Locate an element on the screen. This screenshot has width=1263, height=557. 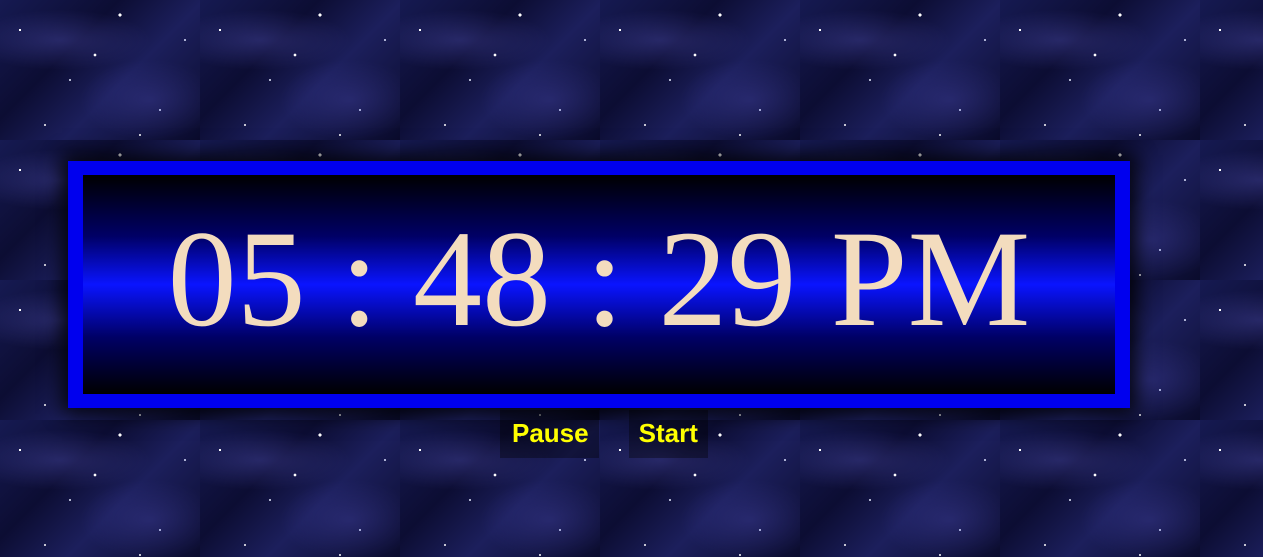
pause-button: Pause is located at coordinates (549, 434).